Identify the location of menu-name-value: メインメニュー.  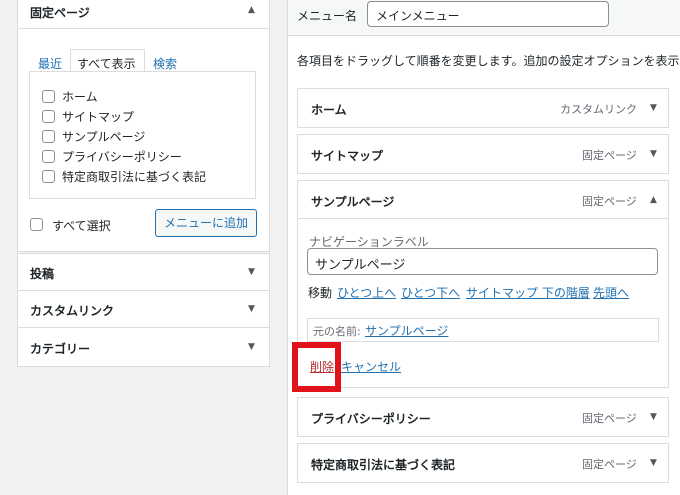
(418, 16).